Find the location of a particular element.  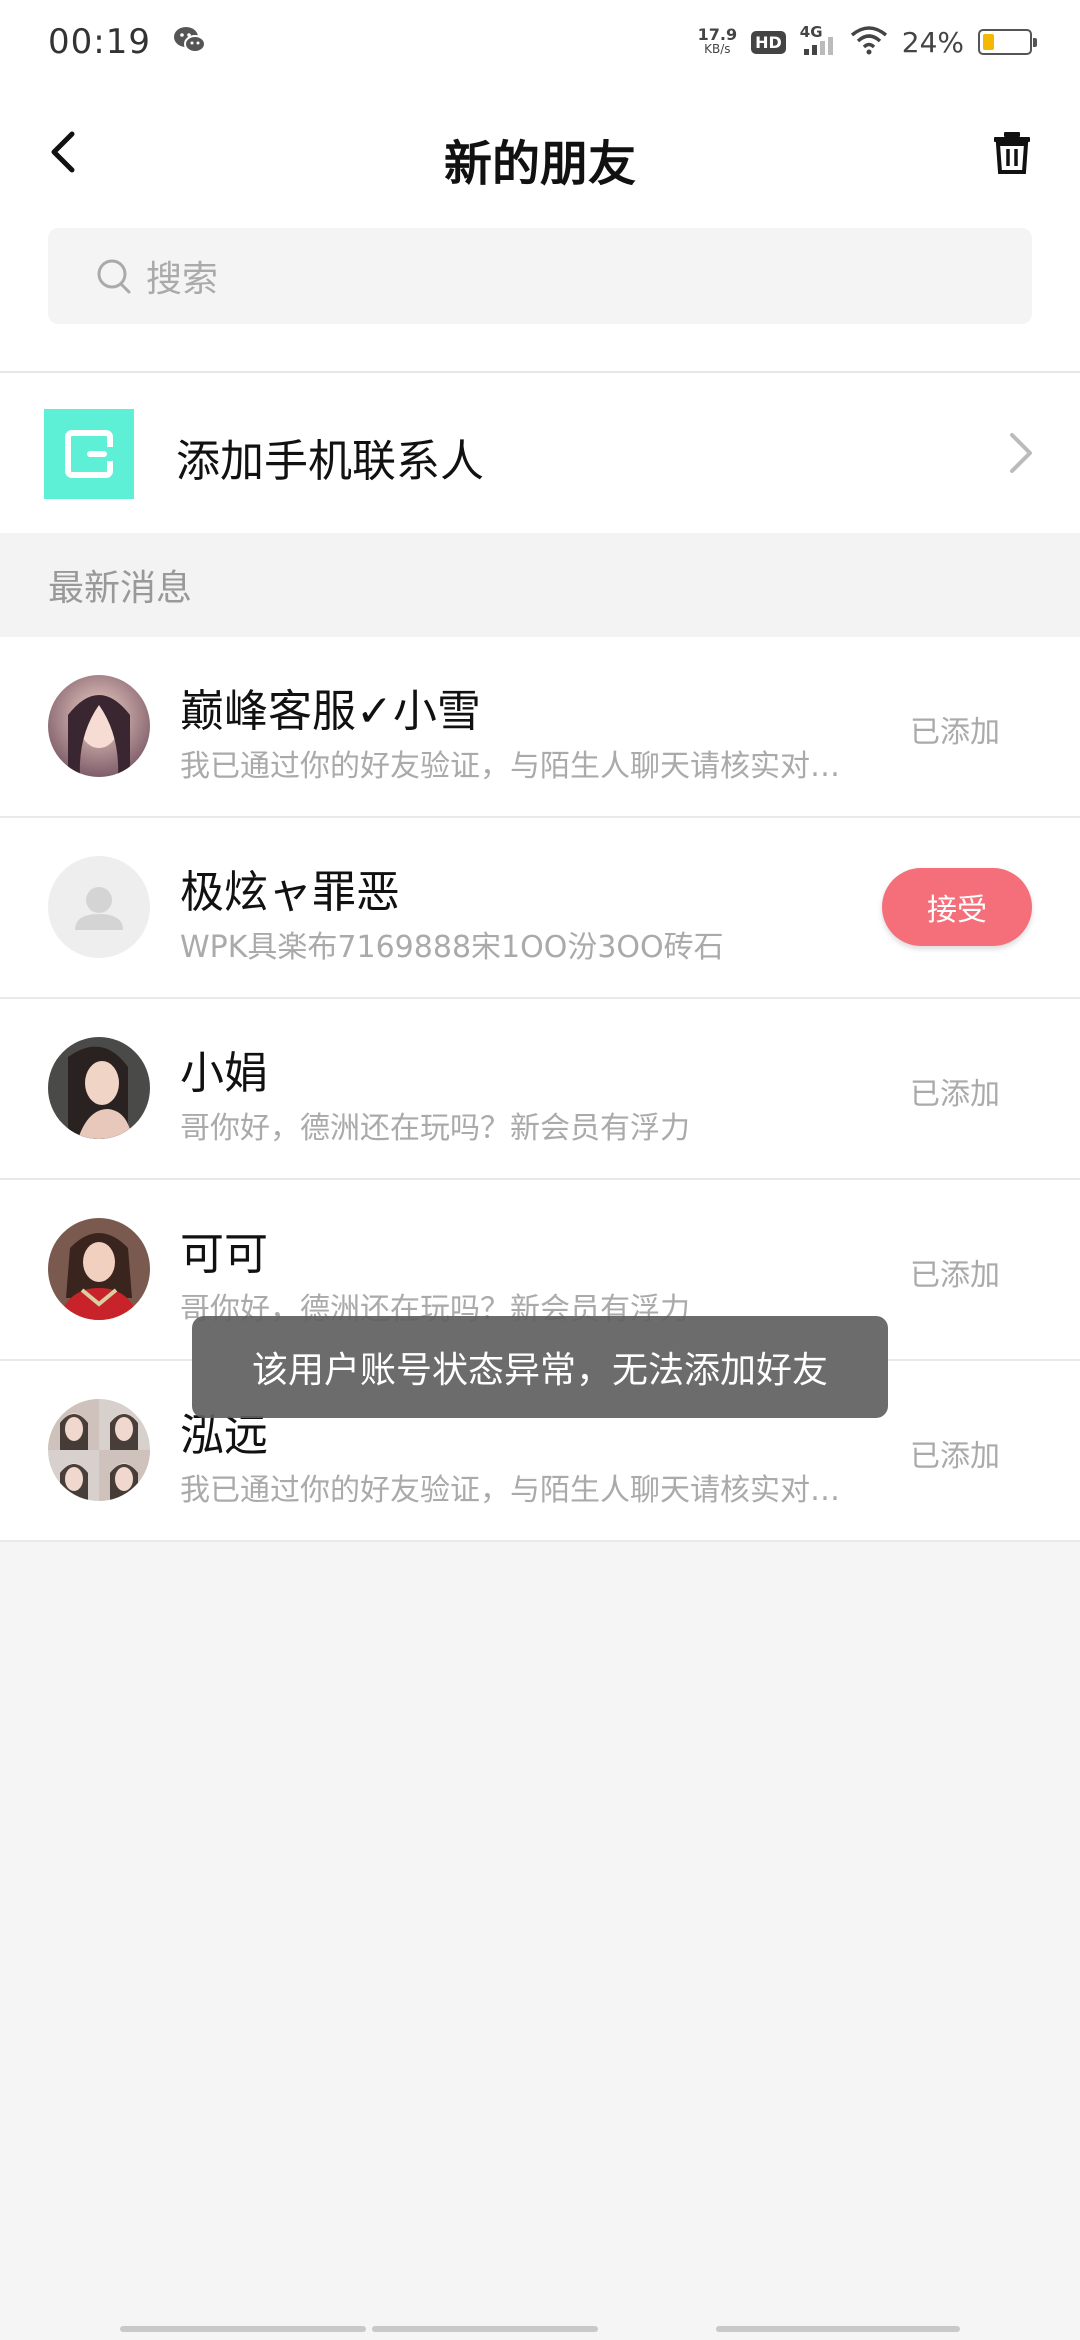

section-header: 最新消息 is located at coordinates (540, 585).